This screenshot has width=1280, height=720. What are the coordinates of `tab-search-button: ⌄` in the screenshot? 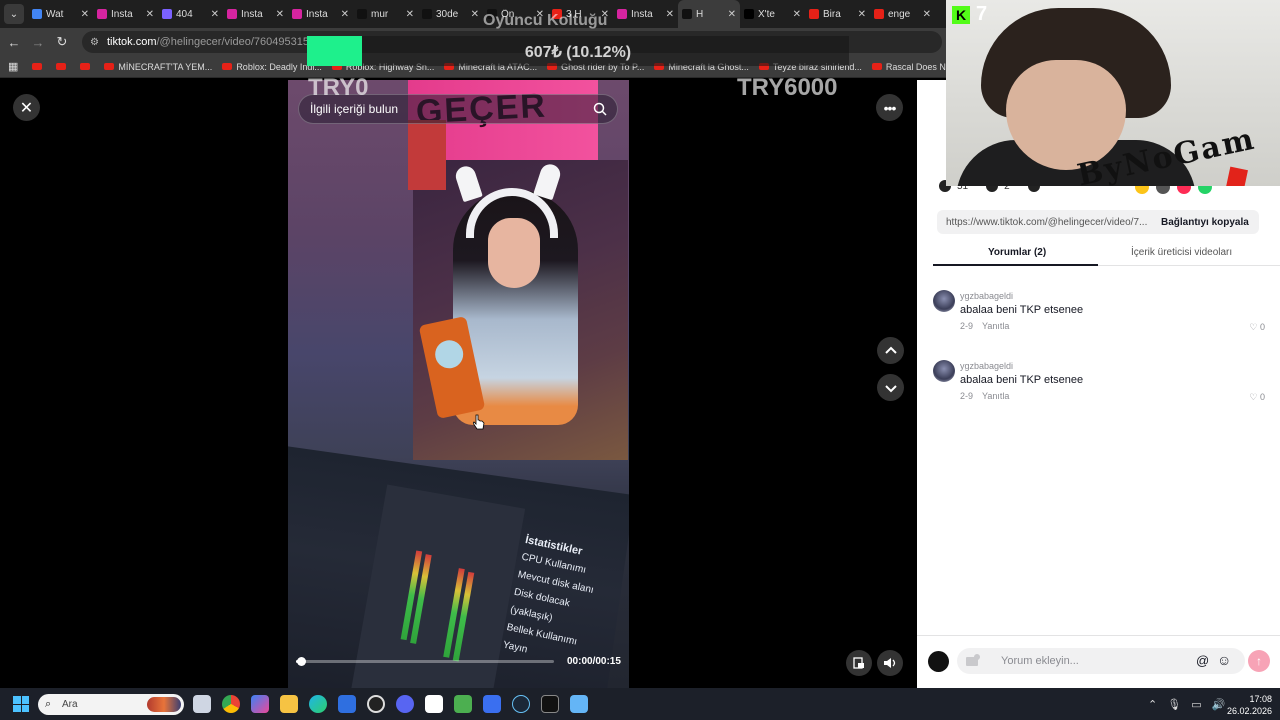 It's located at (14, 14).